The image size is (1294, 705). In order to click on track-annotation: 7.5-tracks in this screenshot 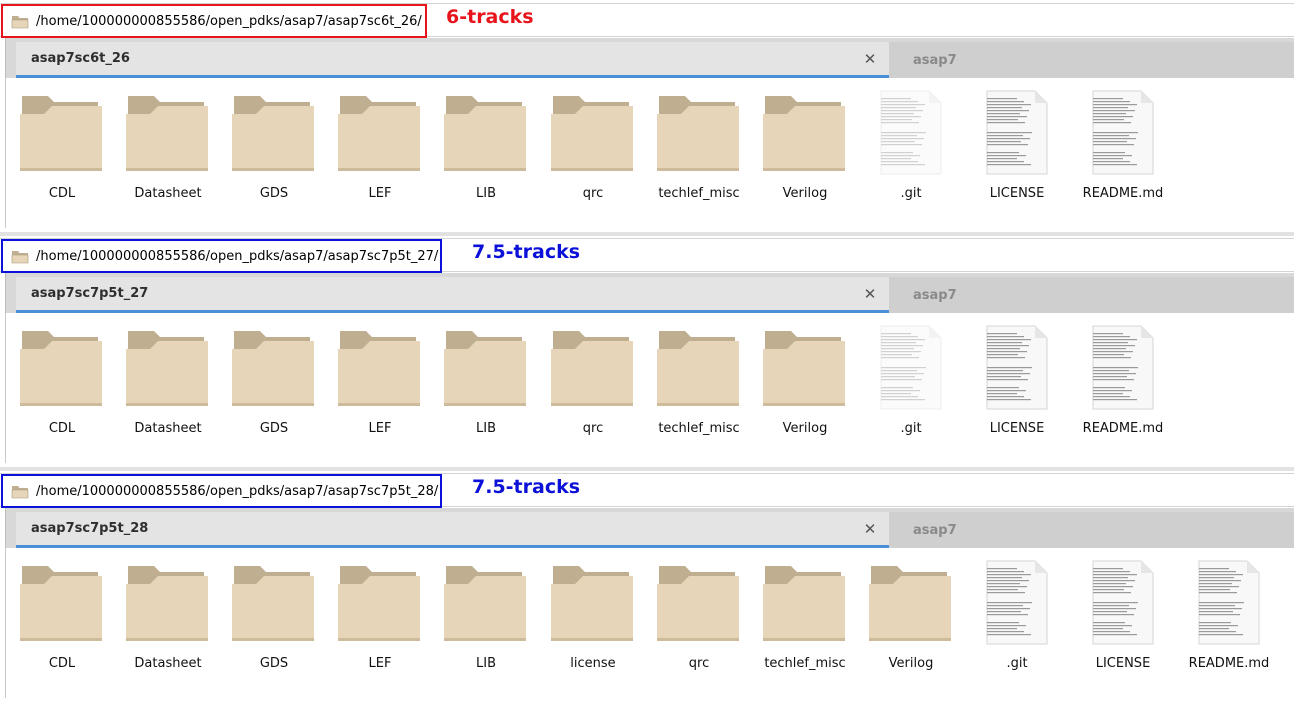, I will do `click(526, 487)`.